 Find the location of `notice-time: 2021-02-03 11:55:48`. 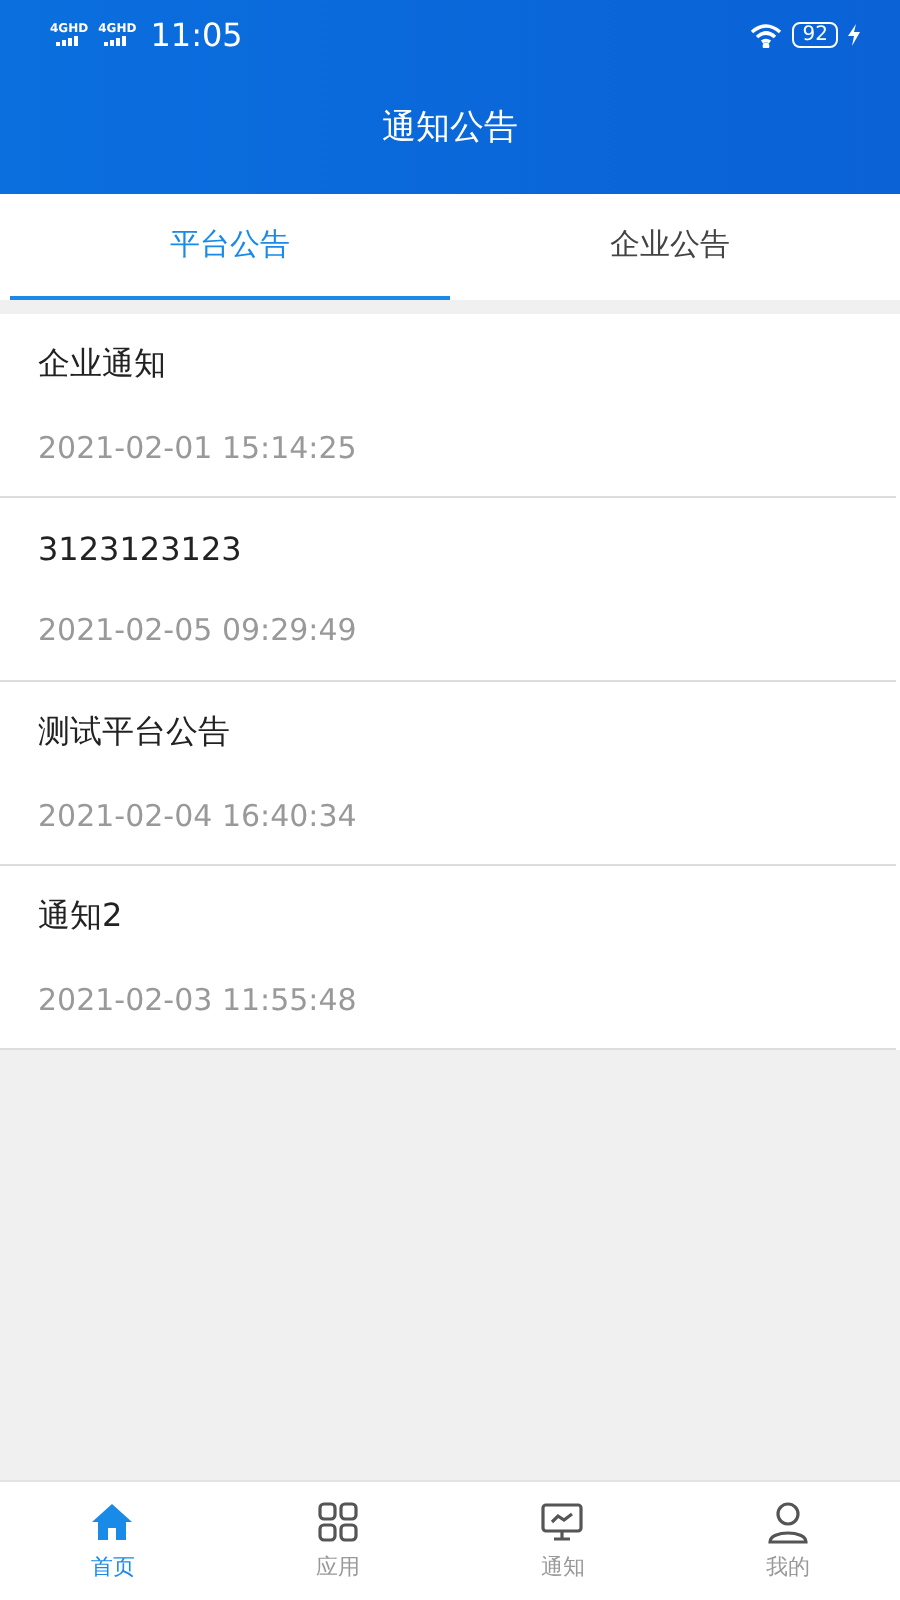

notice-time: 2021-02-03 11:55:48 is located at coordinates (198, 1000).